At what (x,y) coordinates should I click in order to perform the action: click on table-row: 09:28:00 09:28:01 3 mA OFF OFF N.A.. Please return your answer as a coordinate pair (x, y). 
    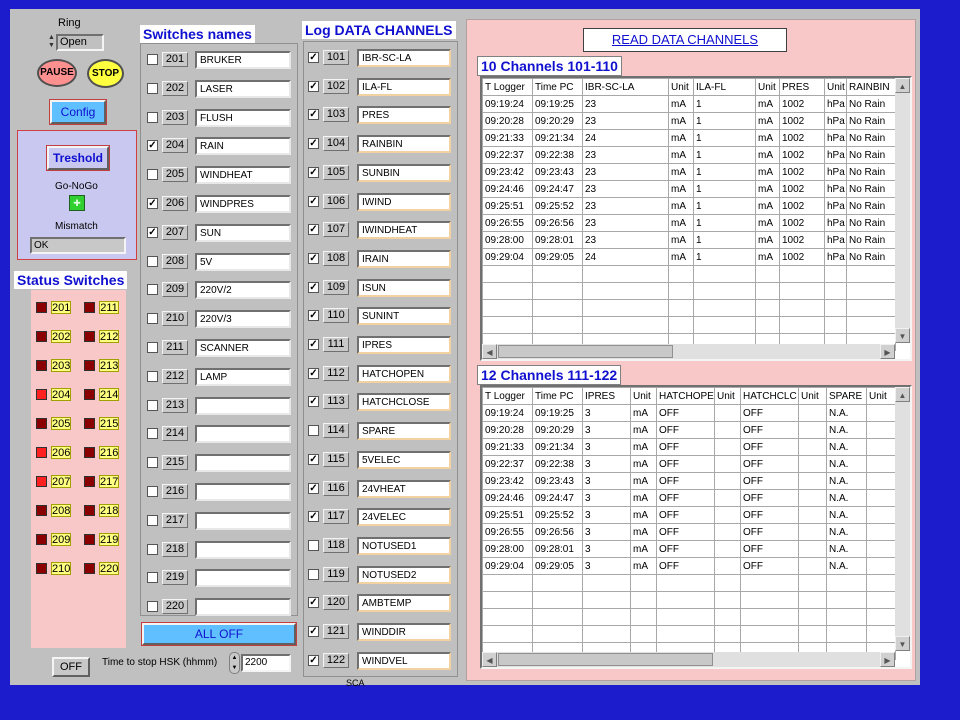
    Looking at the image, I should click on (689, 549).